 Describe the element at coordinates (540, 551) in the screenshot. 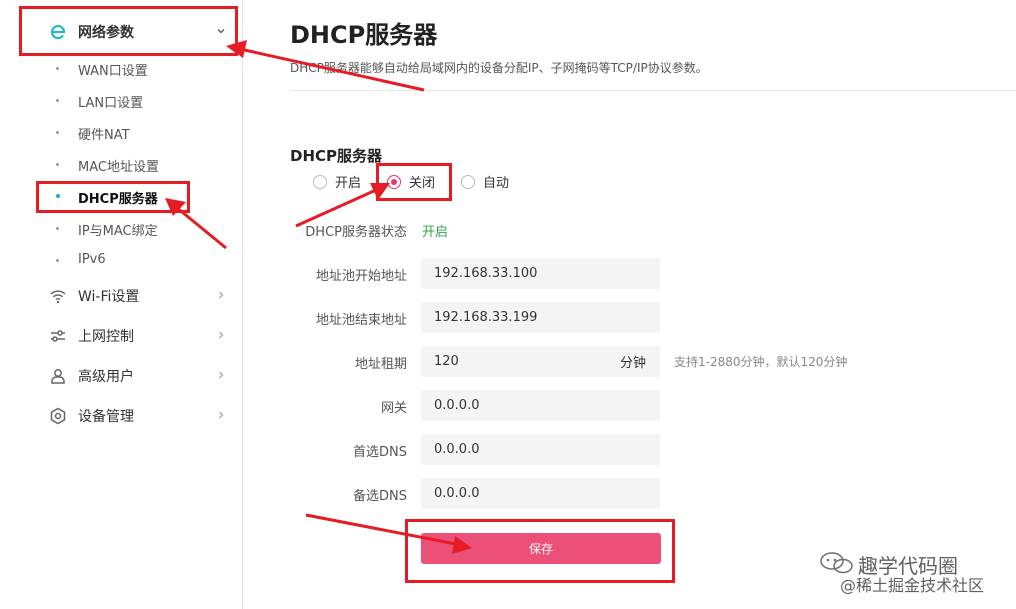

I see `annotation-box-save` at that location.